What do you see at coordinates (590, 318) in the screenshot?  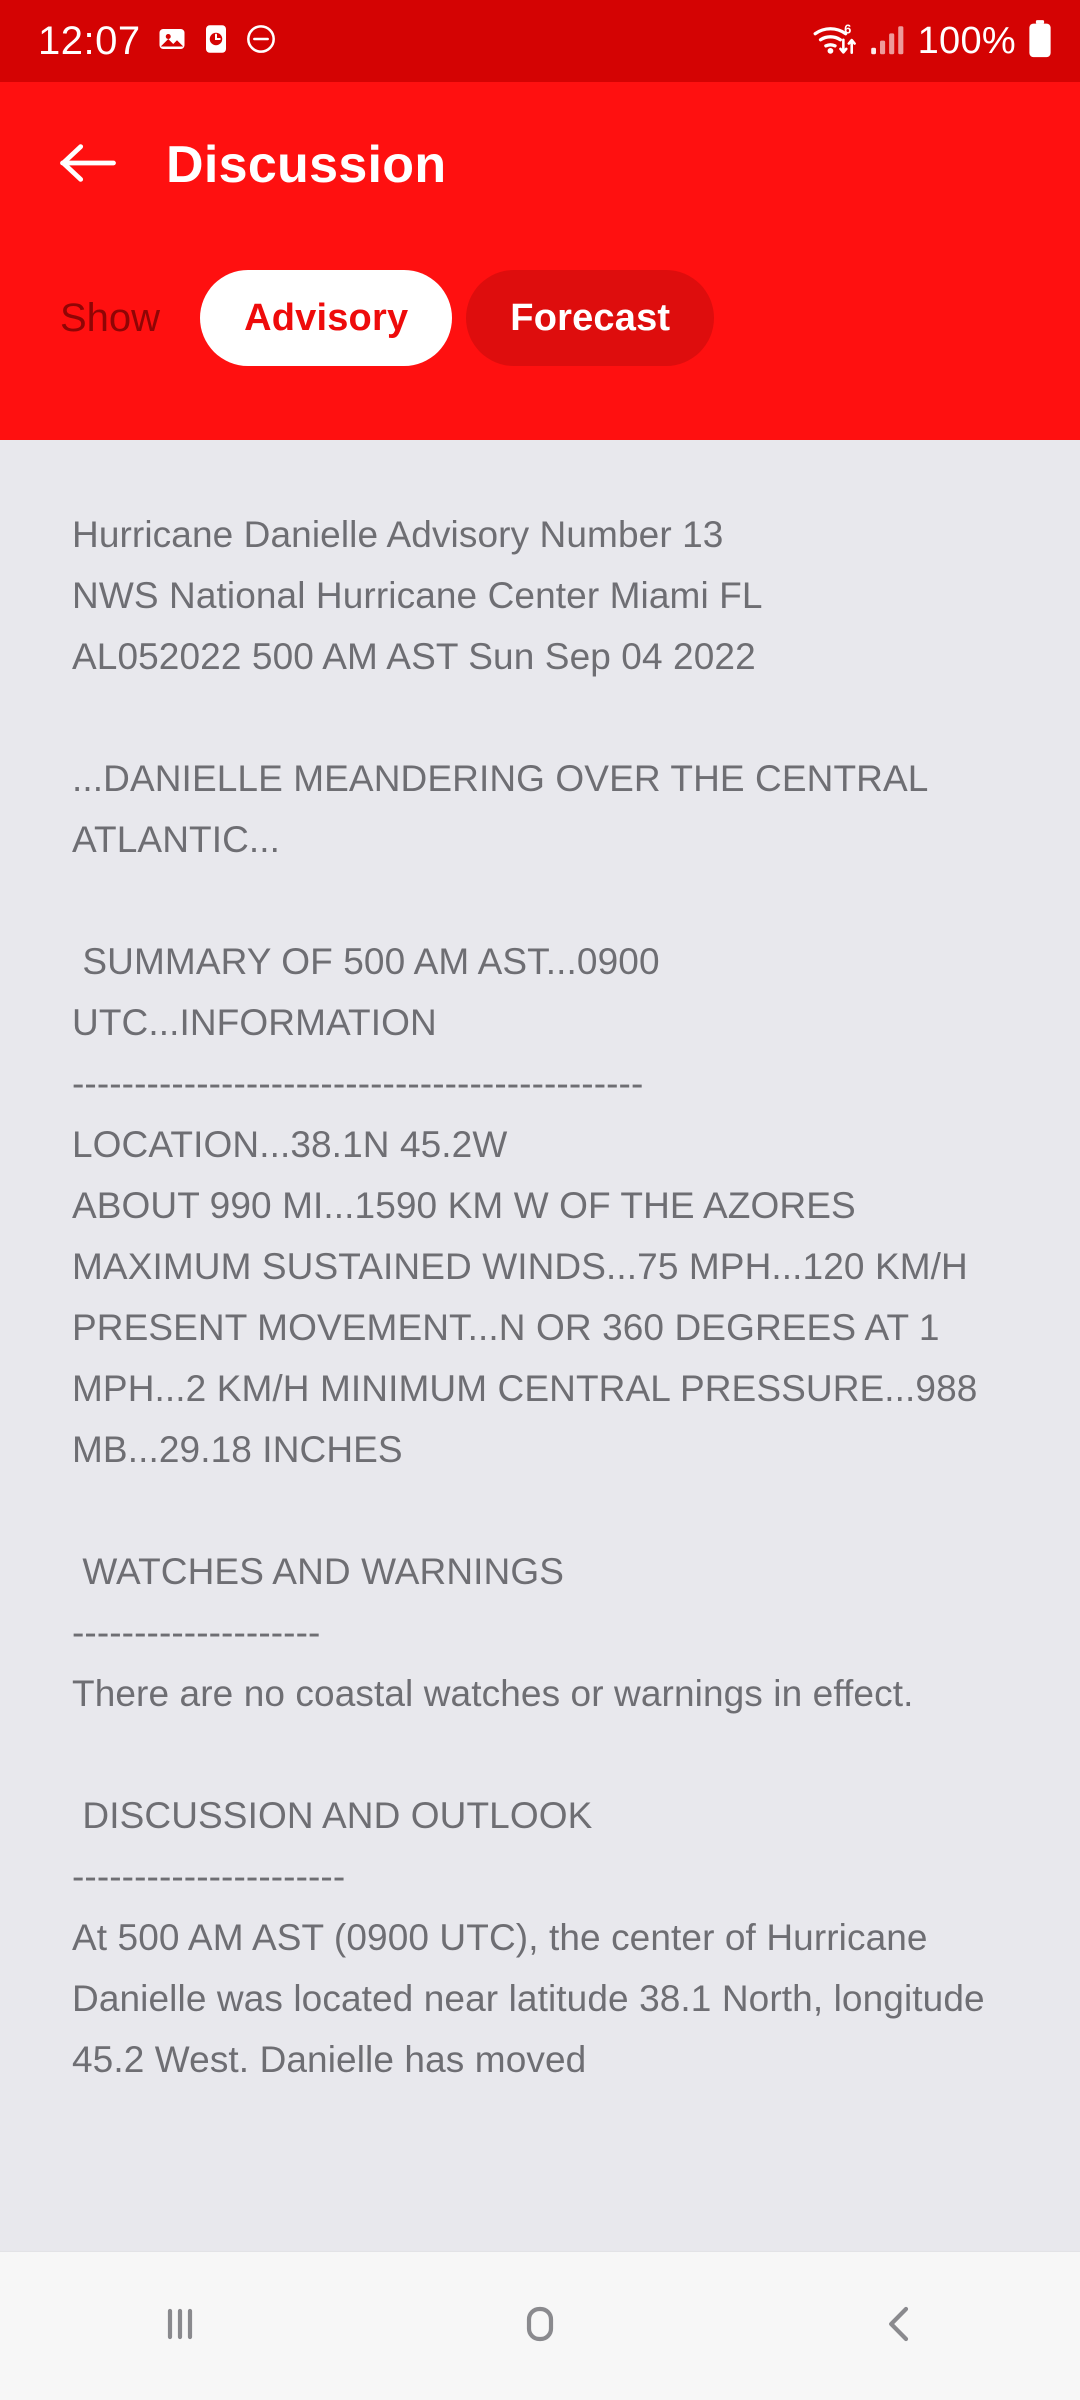 I see `tab-forecast: Forecast` at bounding box center [590, 318].